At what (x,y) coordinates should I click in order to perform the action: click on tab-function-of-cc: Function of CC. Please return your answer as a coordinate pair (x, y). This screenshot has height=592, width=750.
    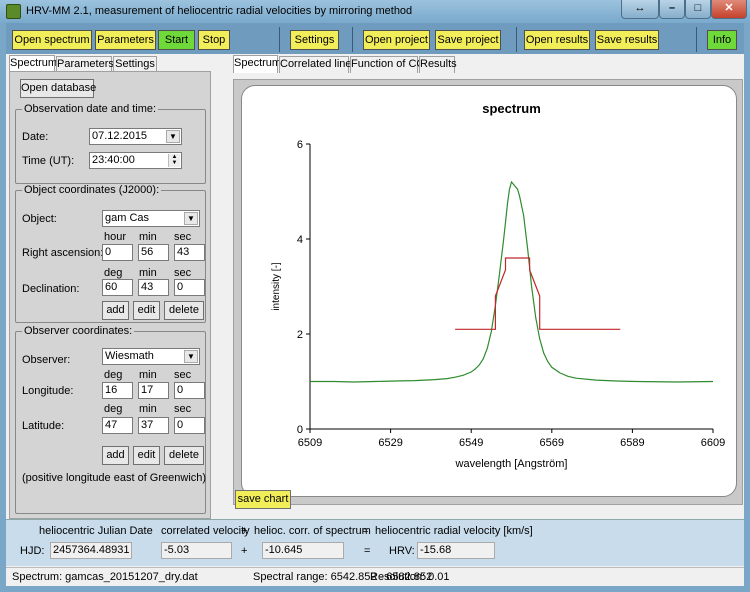
    Looking at the image, I should click on (387, 64).